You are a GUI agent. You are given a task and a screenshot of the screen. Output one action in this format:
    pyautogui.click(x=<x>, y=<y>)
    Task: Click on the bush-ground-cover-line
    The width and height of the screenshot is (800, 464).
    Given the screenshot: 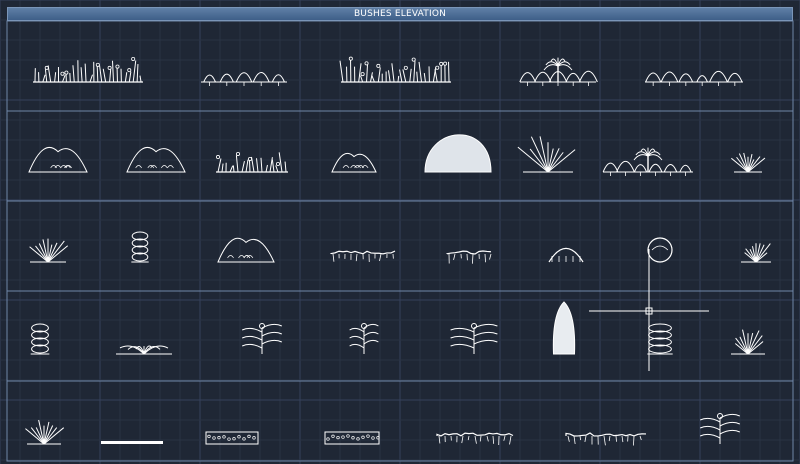 What is the action you would take?
    pyautogui.click(x=132, y=442)
    